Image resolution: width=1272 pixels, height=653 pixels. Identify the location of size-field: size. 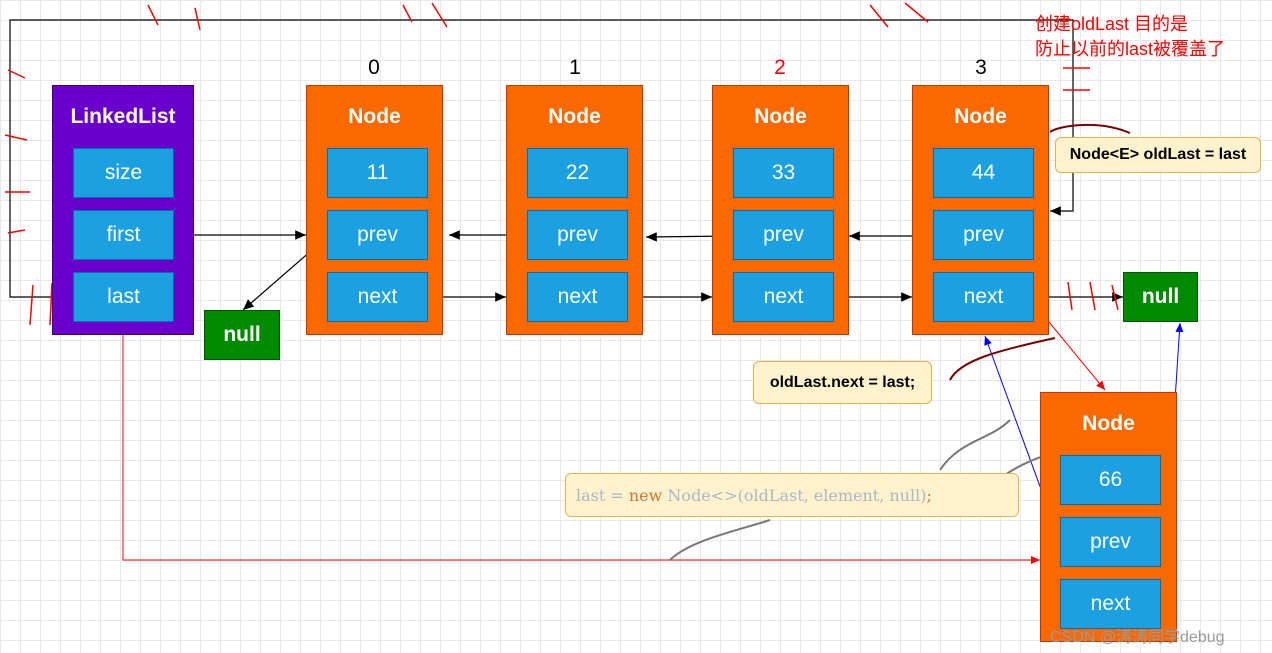
(123, 173).